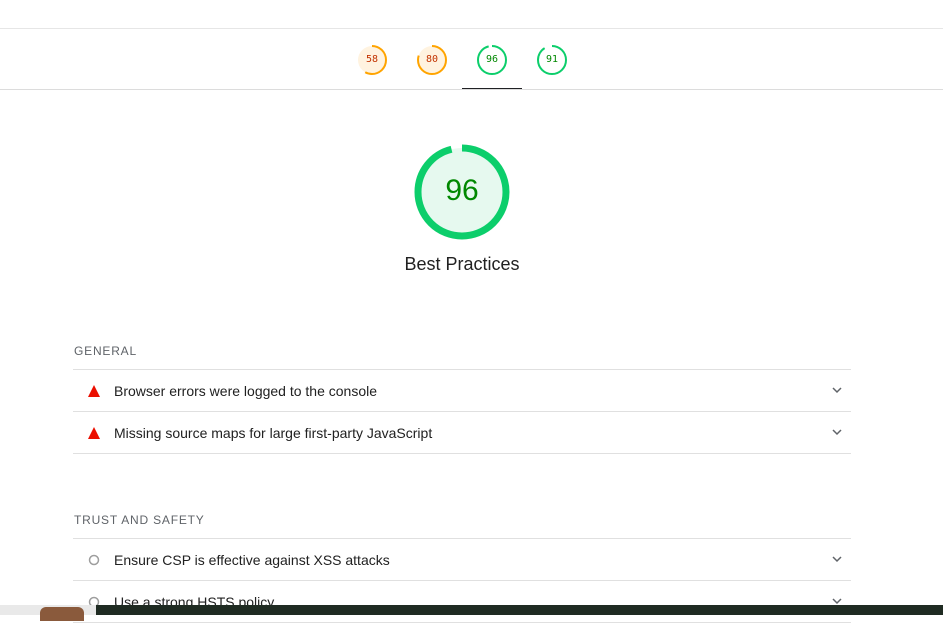 Image resolution: width=943 pixels, height=623 pixels. What do you see at coordinates (462, 264) in the screenshot?
I see `category-title: Best Practices` at bounding box center [462, 264].